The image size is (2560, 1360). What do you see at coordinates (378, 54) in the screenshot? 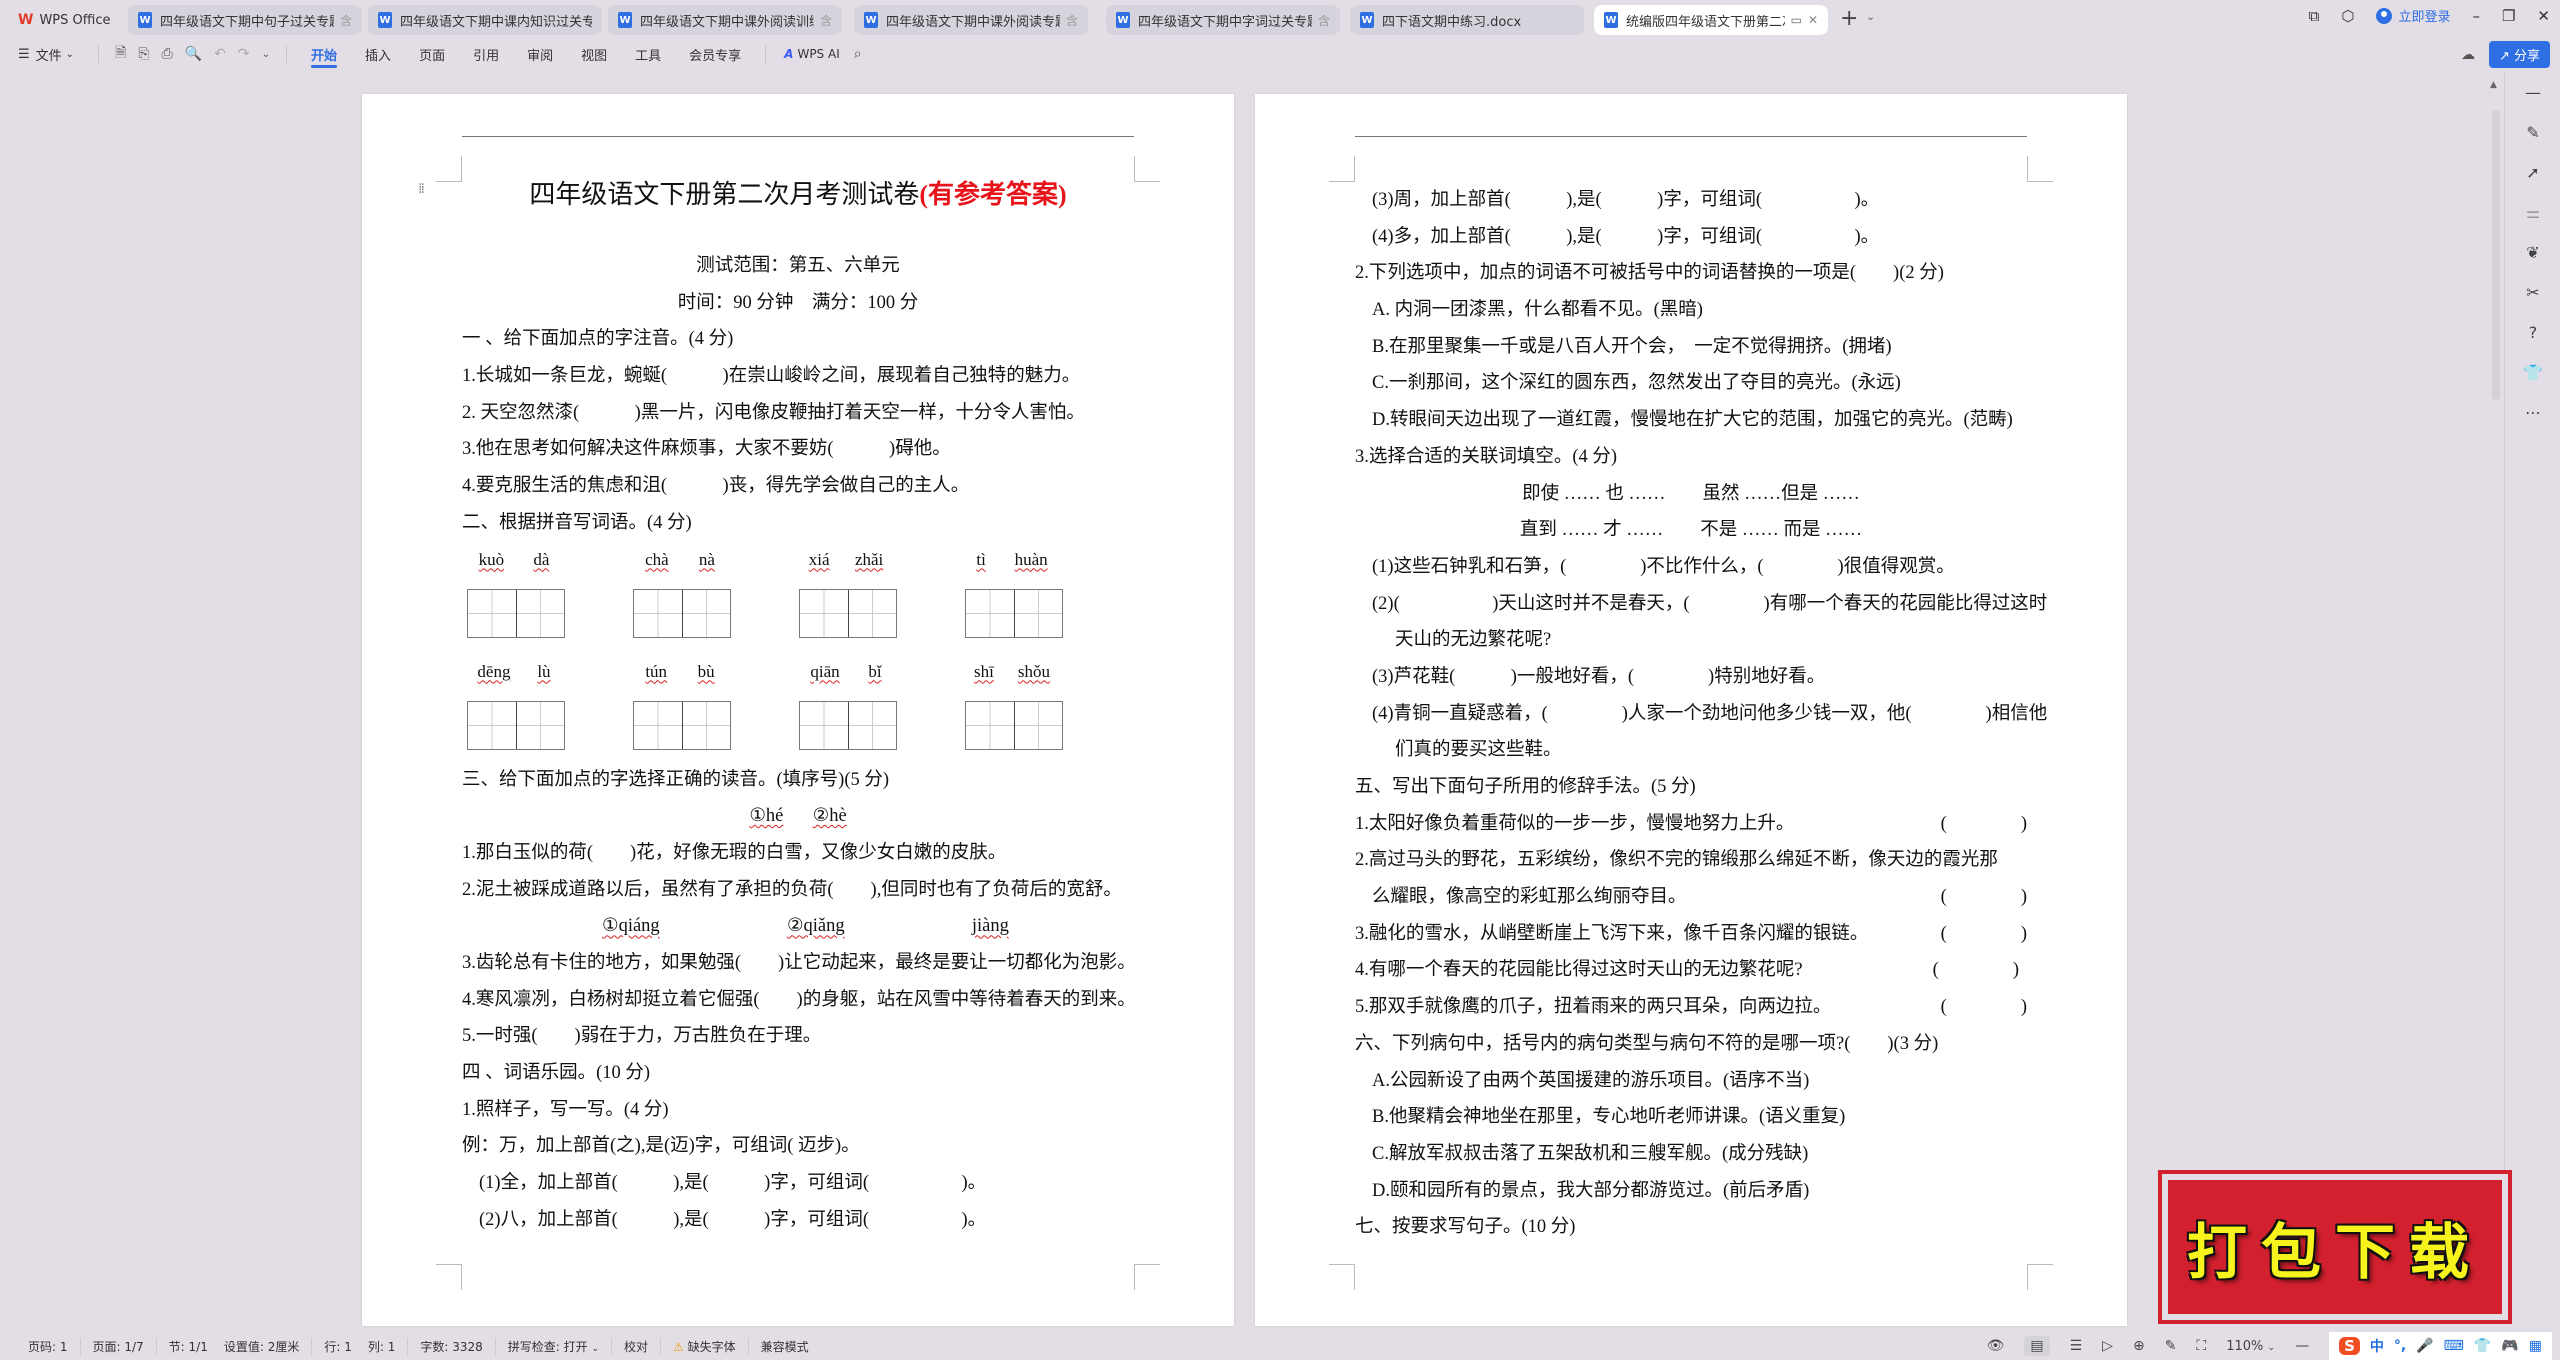
I see `menu-tab-insert: 插入` at bounding box center [378, 54].